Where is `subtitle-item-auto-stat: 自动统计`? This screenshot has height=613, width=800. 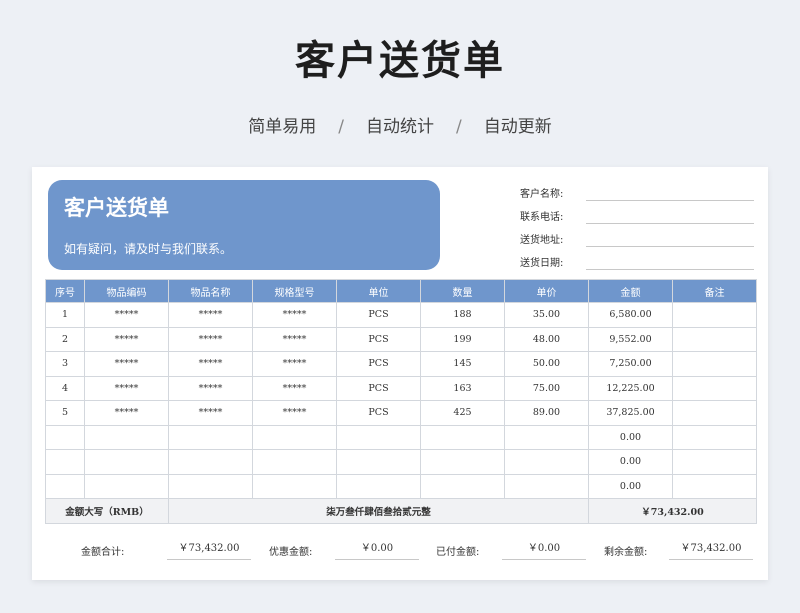 subtitle-item-auto-stat: 自动统计 is located at coordinates (400, 127).